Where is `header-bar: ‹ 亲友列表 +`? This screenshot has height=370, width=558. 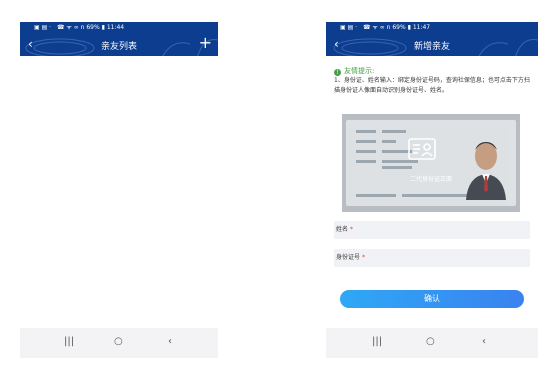
header-bar: ‹ 亲友列表 + is located at coordinates (119, 45).